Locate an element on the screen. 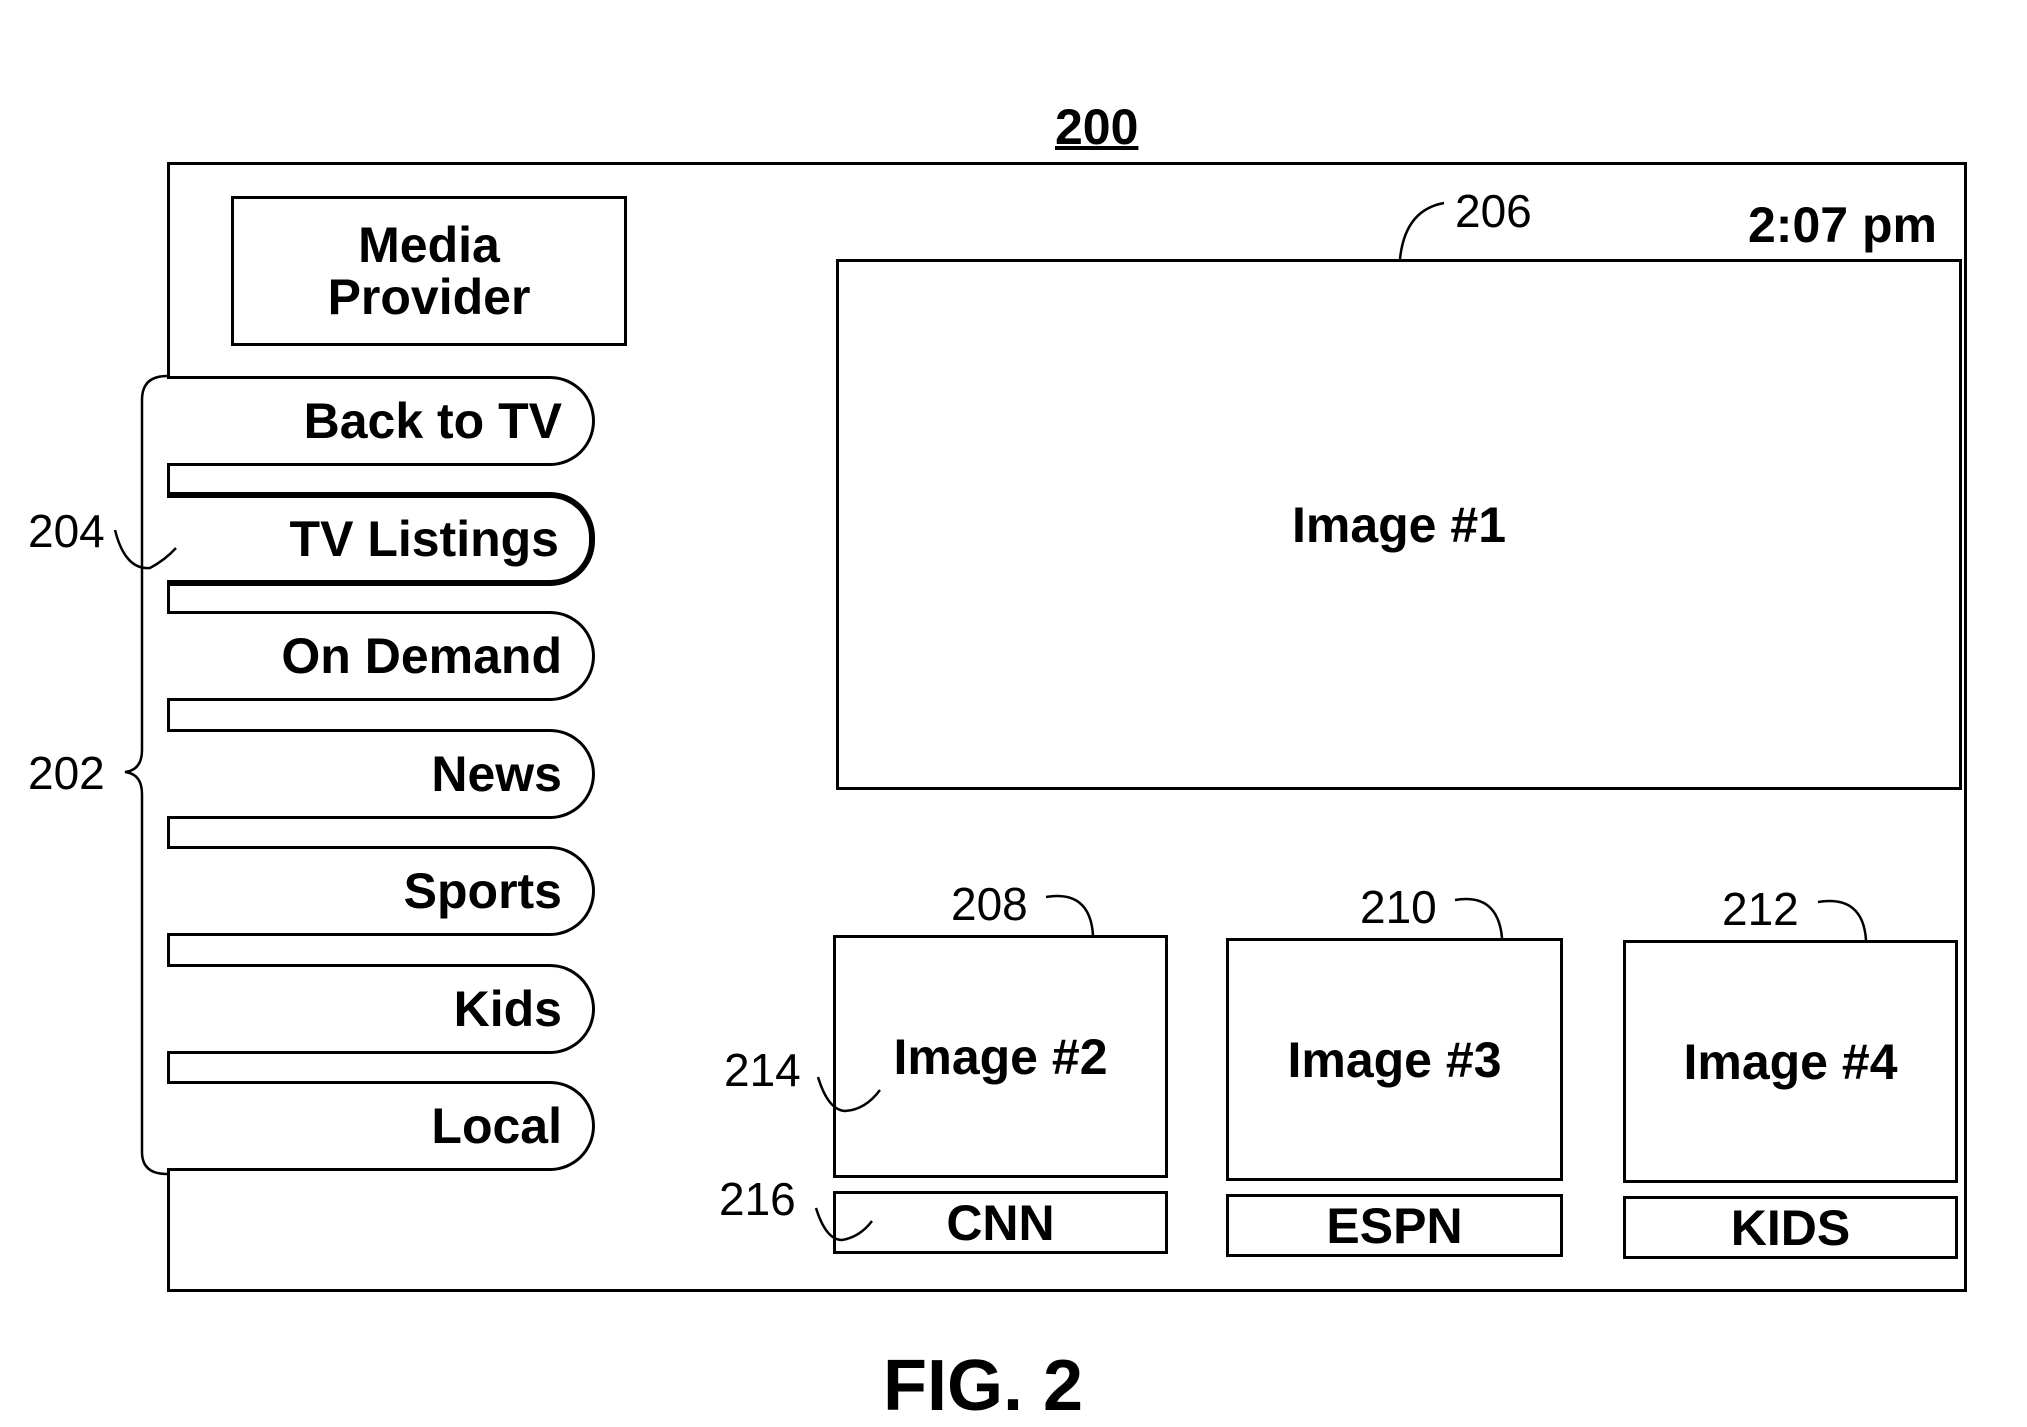 The image size is (2027, 1427). ref-numeral-212: 212 is located at coordinates (1760, 909).